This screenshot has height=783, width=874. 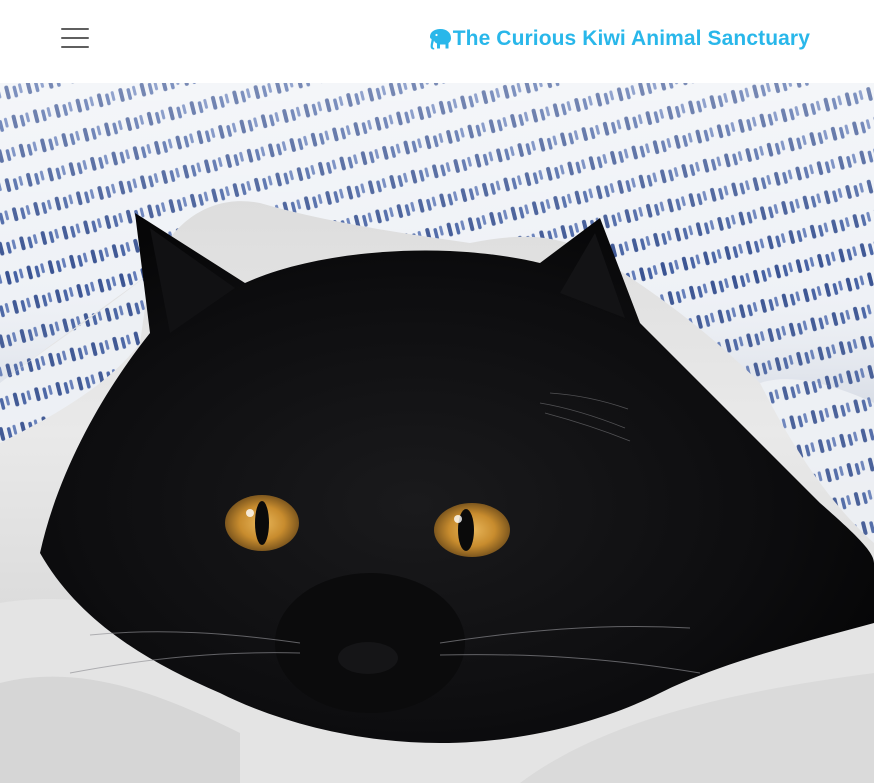 I want to click on brand-link: The Curious Kiwi Animal Sanctuary, so click(x=618, y=39).